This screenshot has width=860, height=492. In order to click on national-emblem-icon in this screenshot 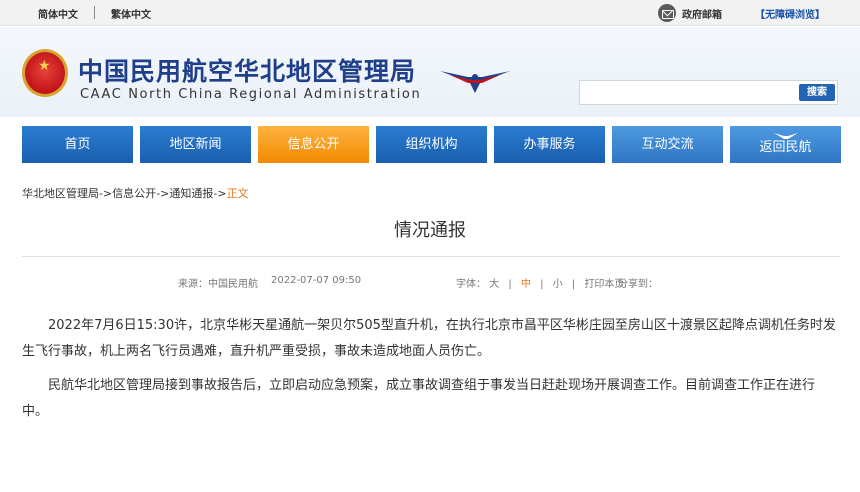, I will do `click(45, 73)`.